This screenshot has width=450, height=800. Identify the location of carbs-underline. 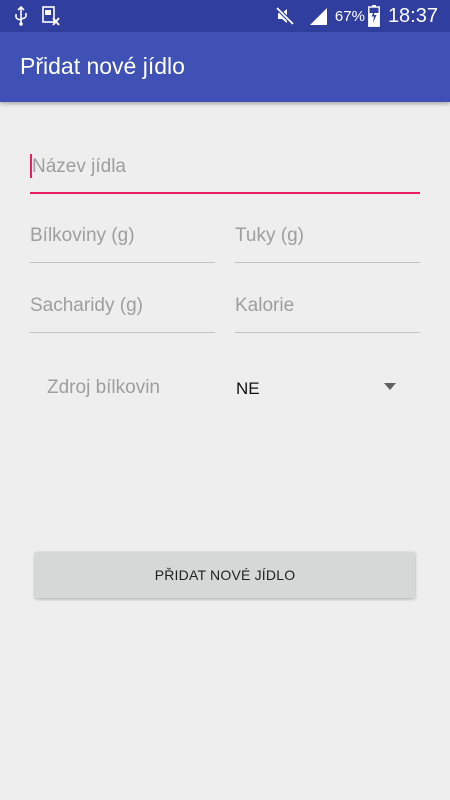
(122, 332).